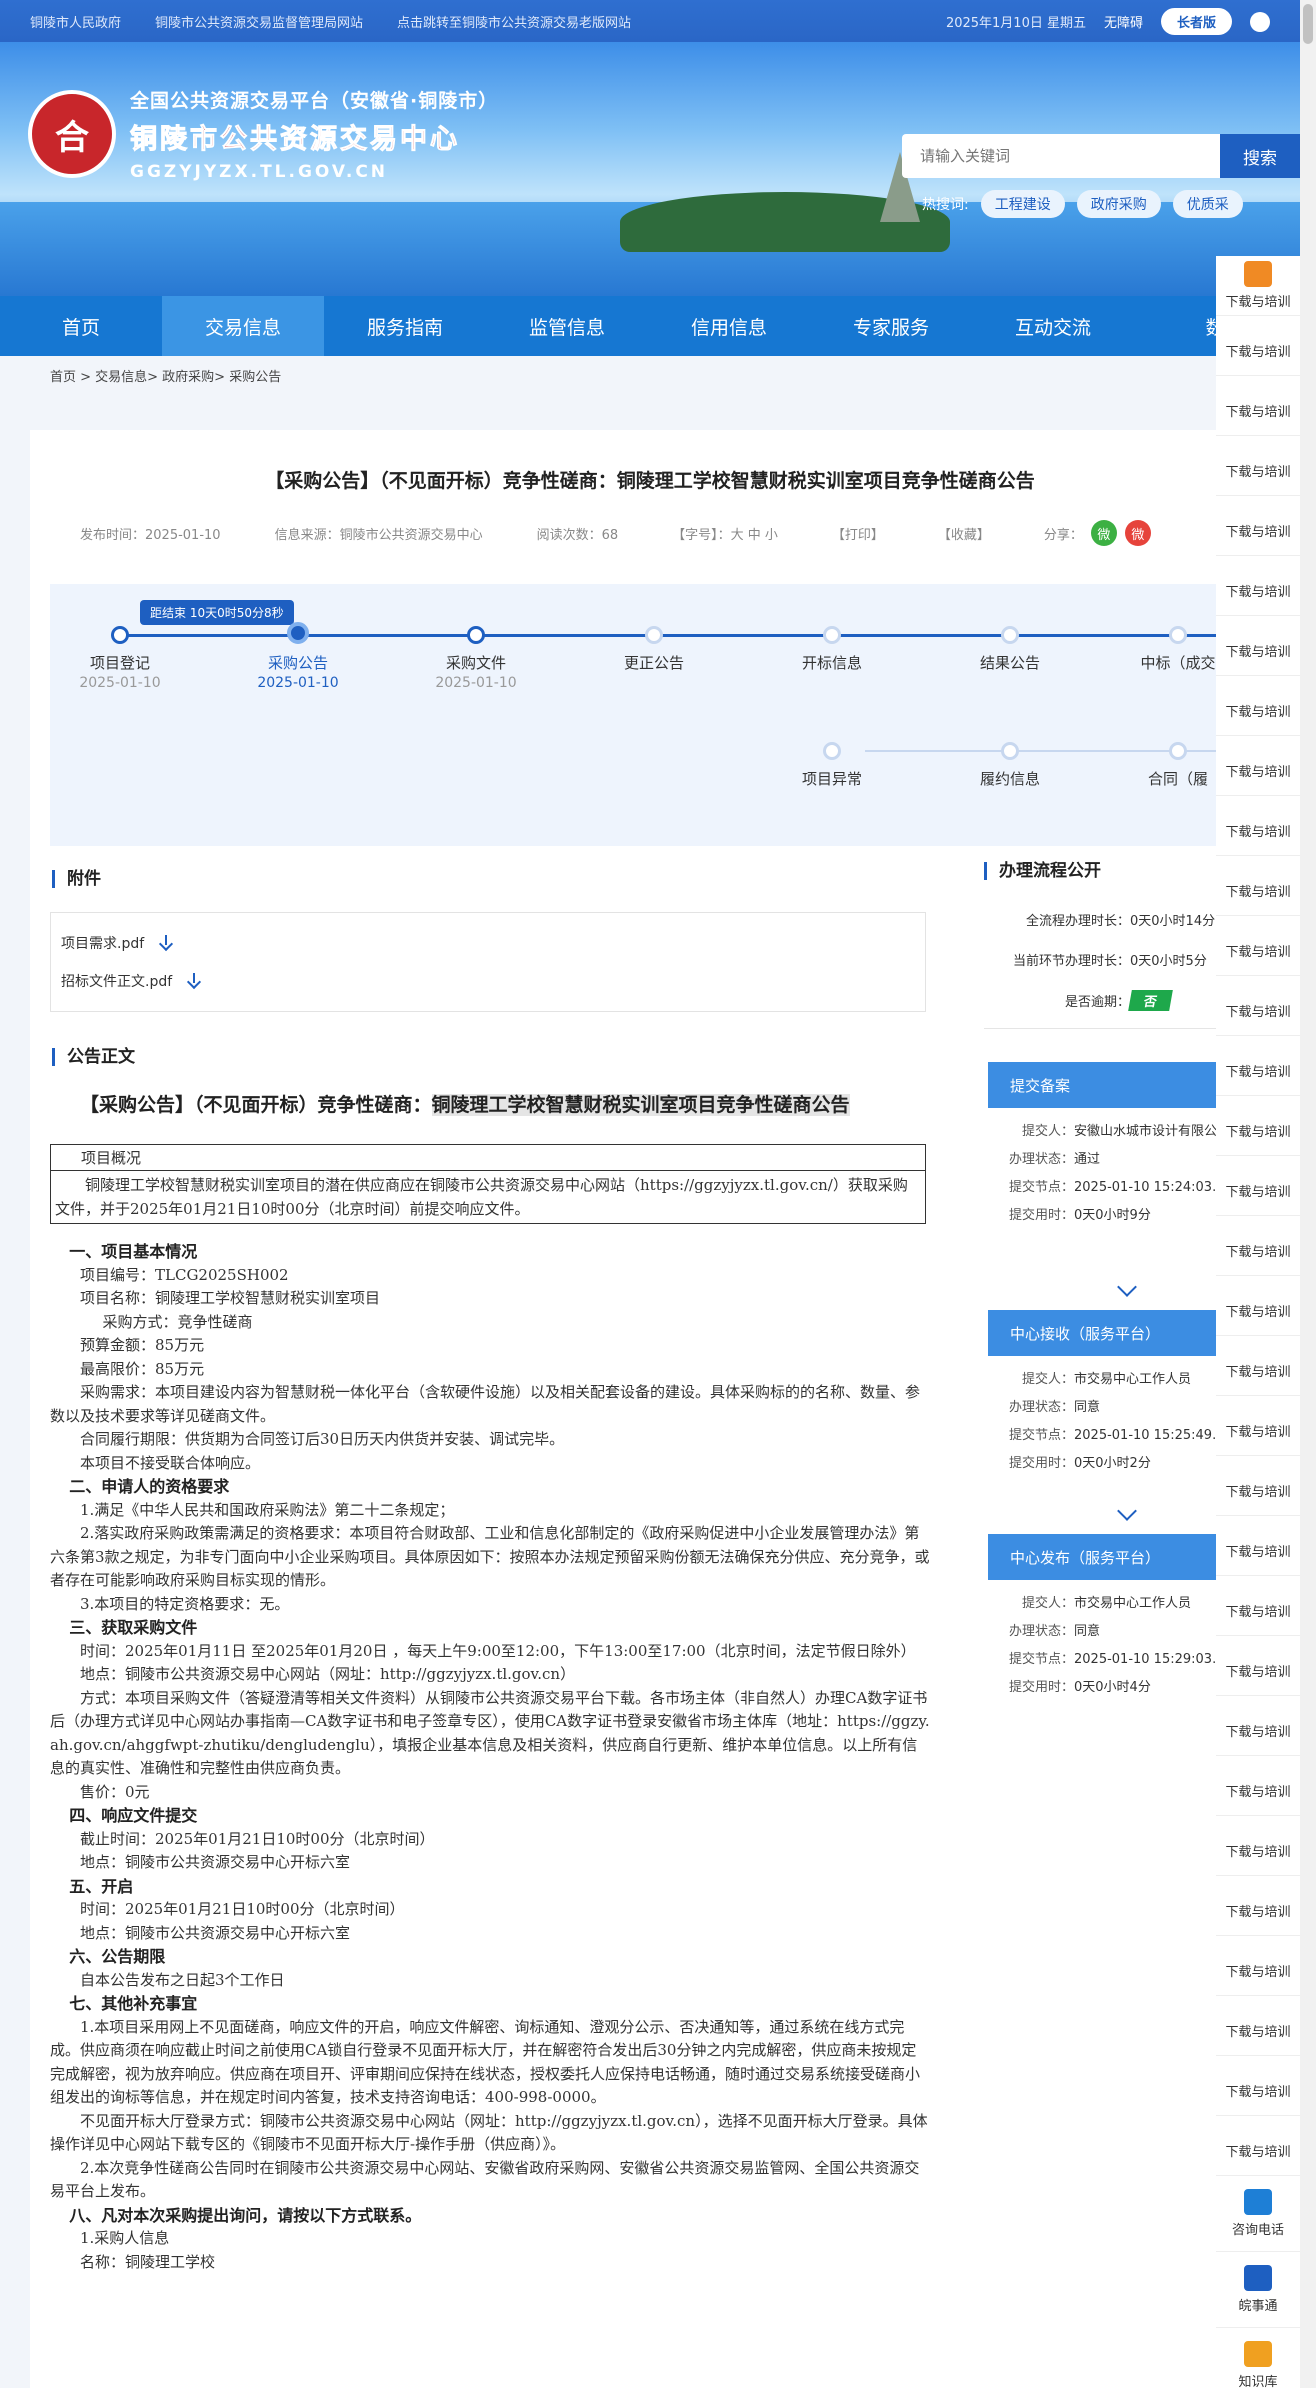  What do you see at coordinates (242, 1909) in the screenshot?
I see `notice-paragraph: 时间：2025年01月21日10时00分（北京时间）` at bounding box center [242, 1909].